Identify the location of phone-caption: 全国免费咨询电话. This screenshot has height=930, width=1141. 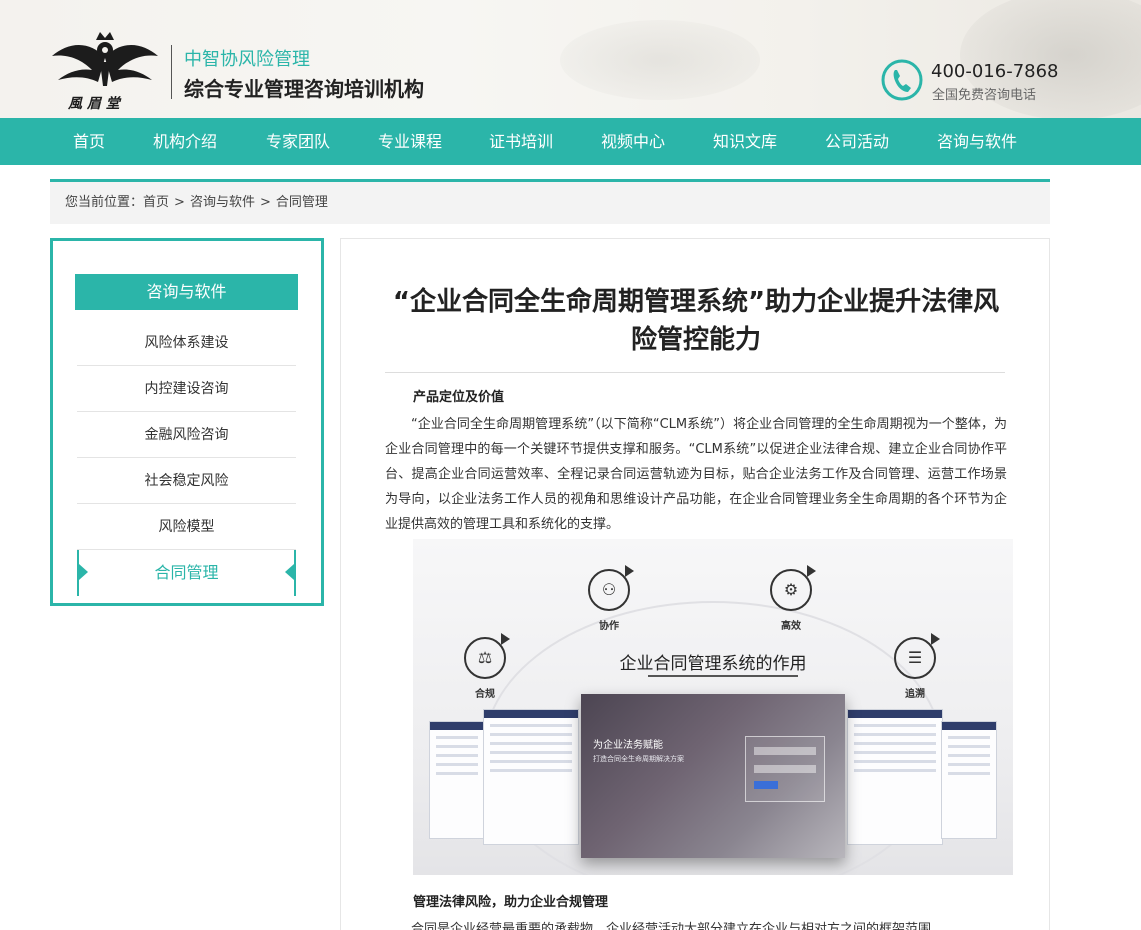
(984, 95).